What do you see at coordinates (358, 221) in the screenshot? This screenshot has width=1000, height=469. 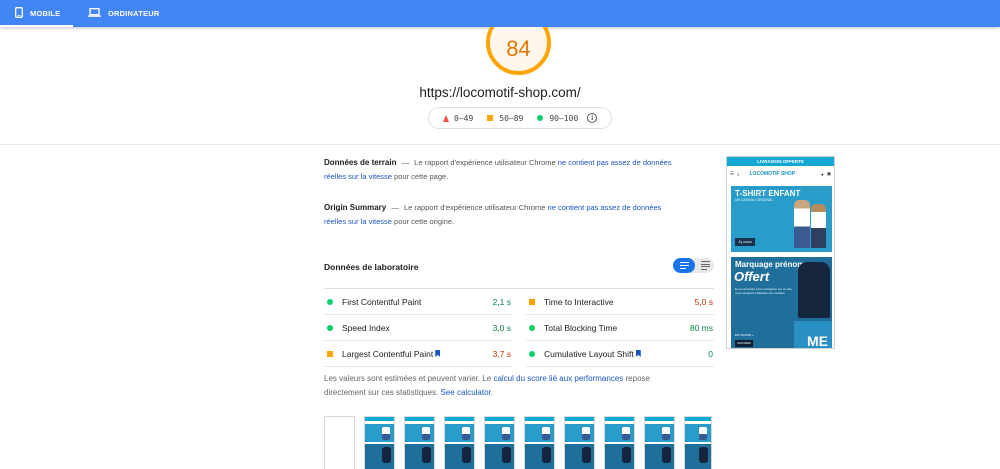 I see `origin-summary-link-cont: réelles sur la vitesse` at bounding box center [358, 221].